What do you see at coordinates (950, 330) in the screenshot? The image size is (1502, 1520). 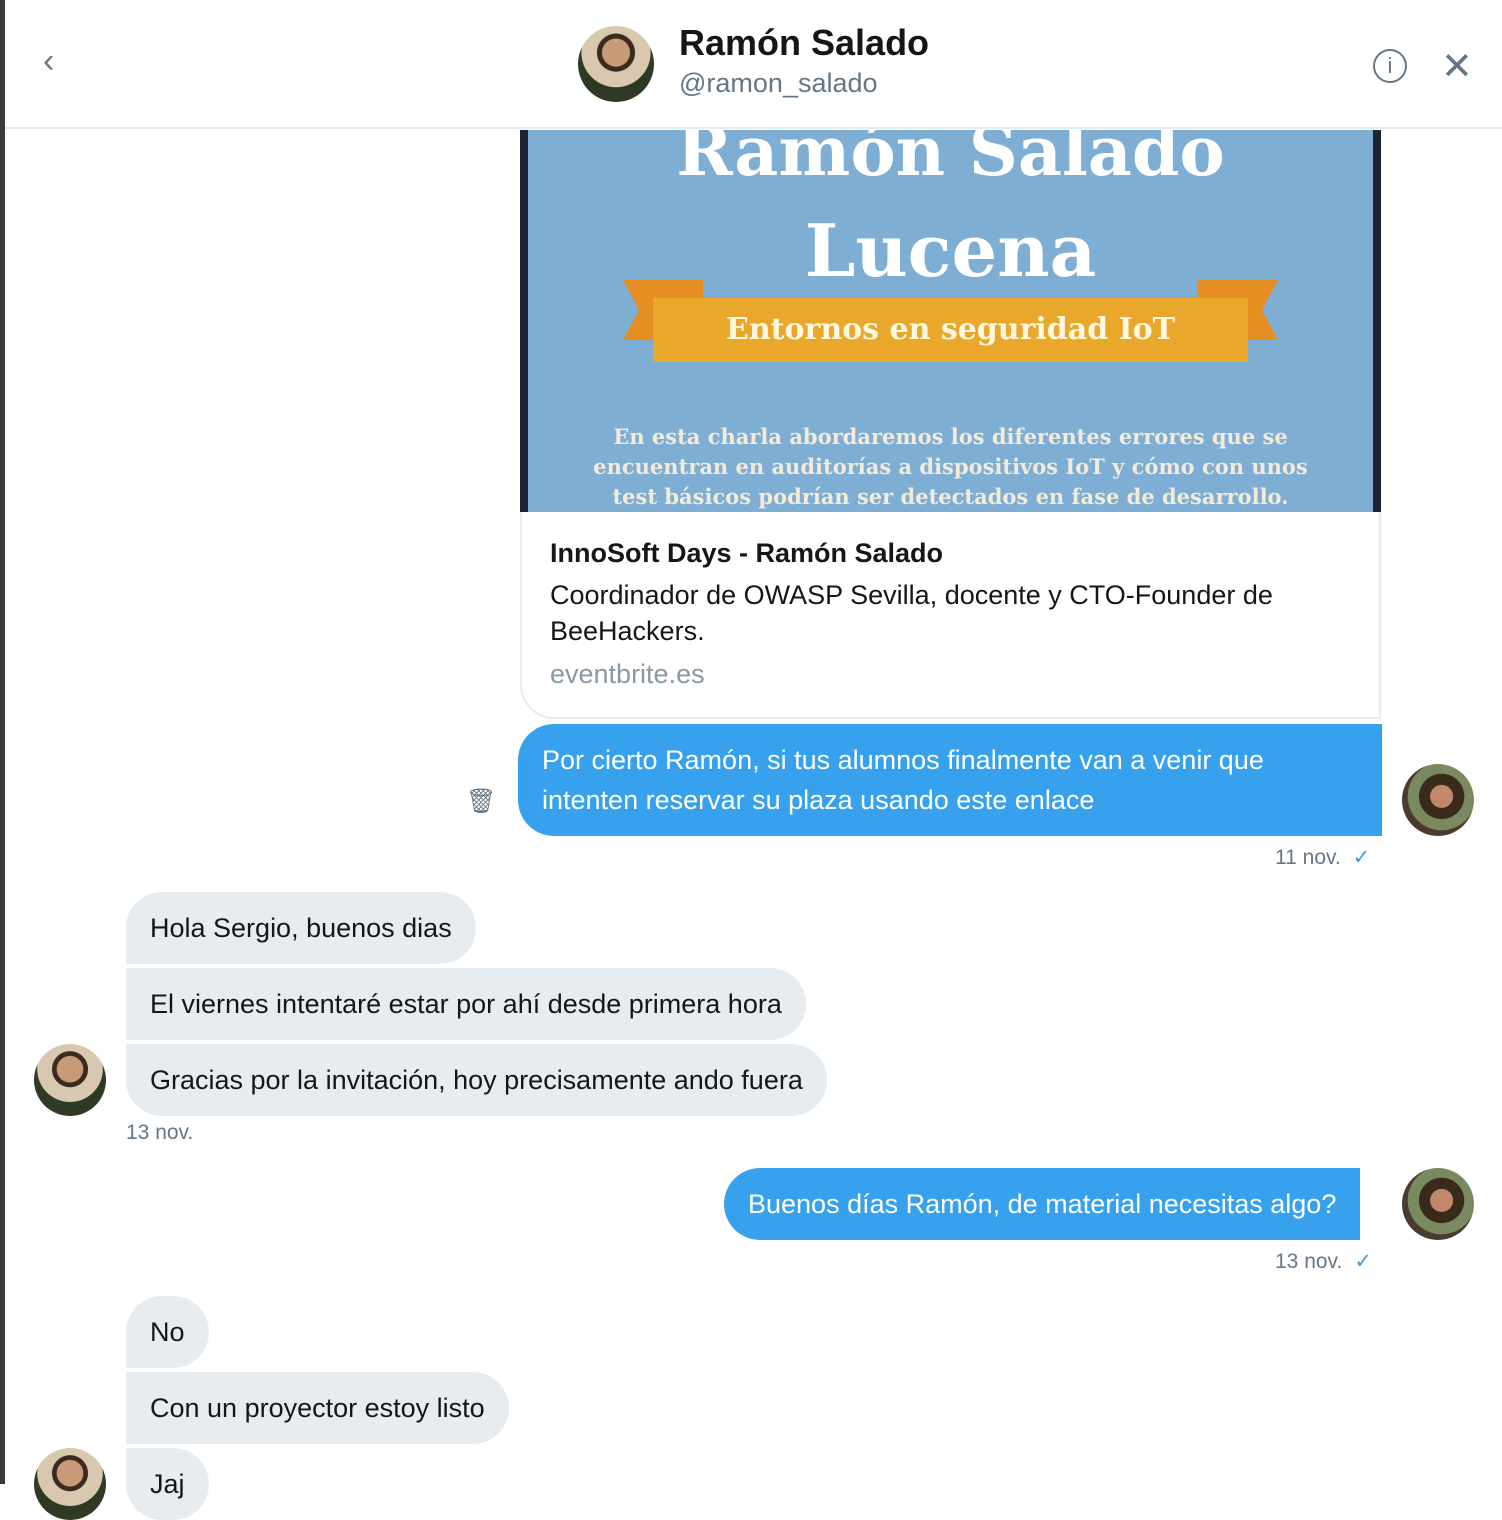 I see `image-ribbon: Entornos en seguridad IoT` at bounding box center [950, 330].